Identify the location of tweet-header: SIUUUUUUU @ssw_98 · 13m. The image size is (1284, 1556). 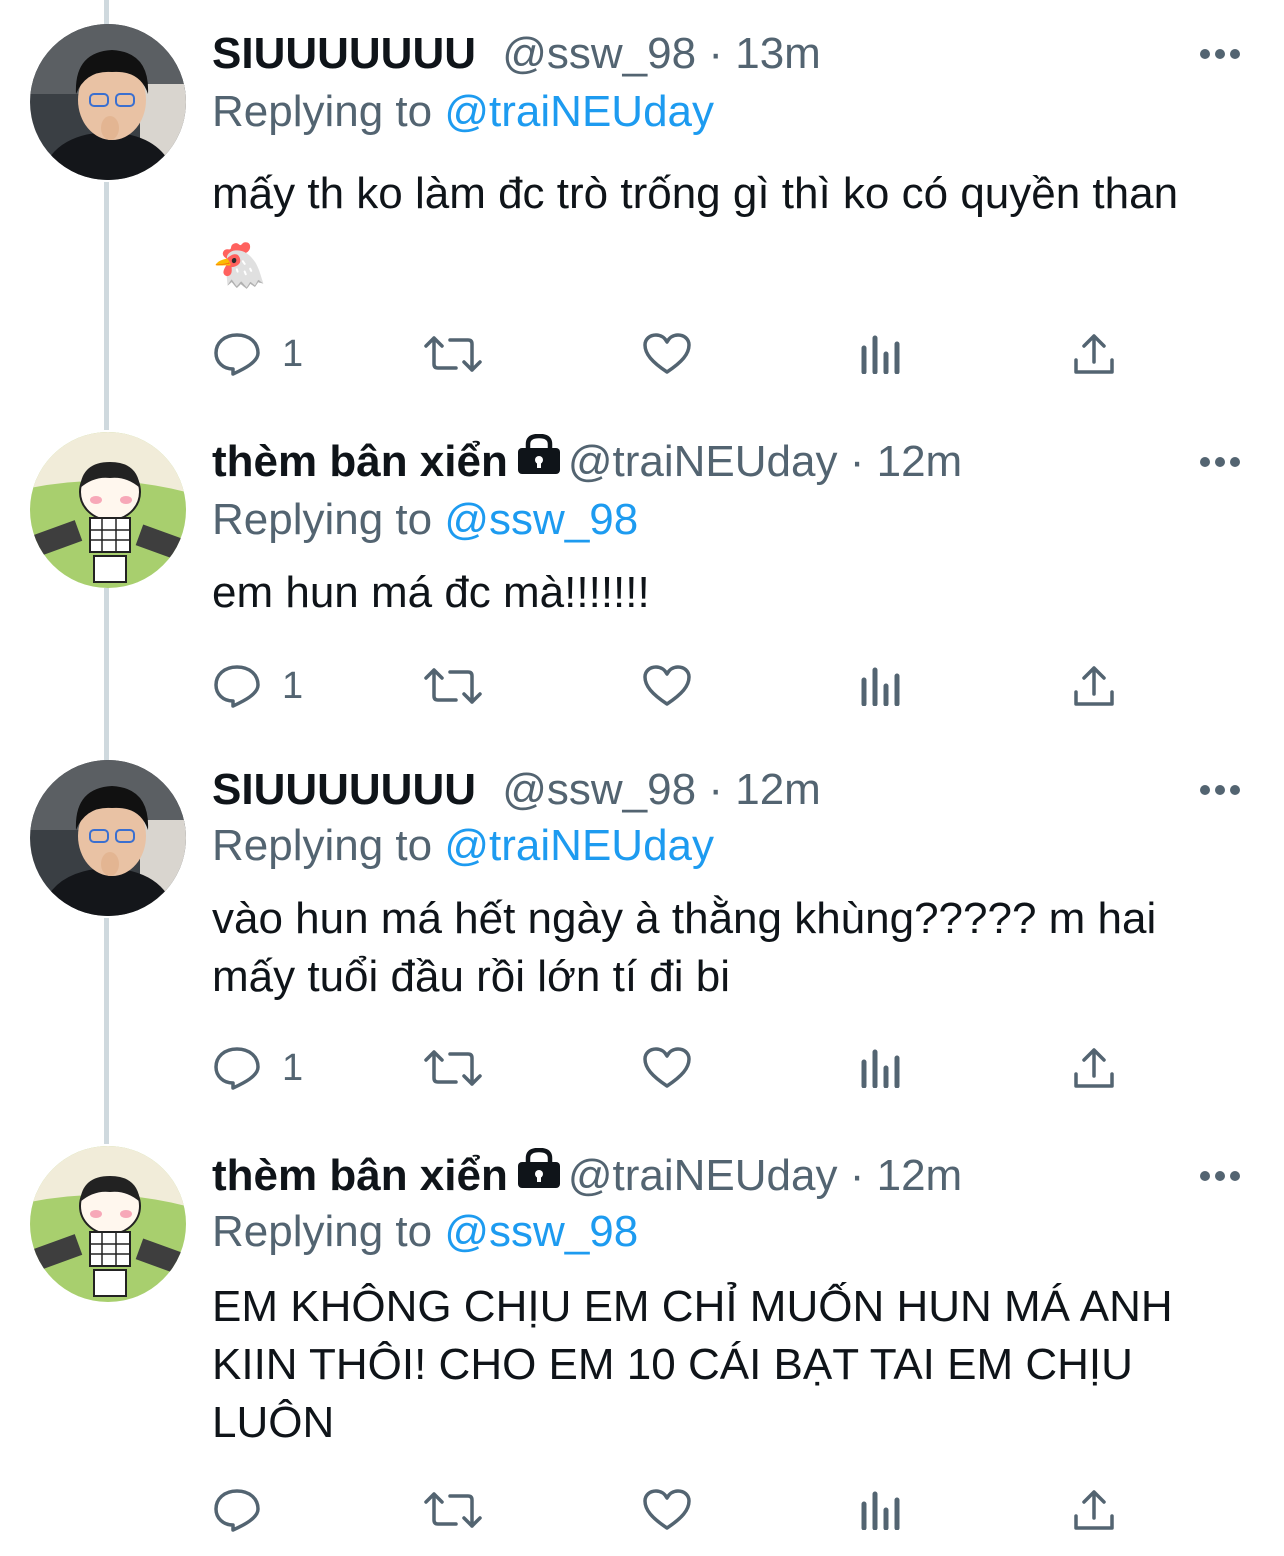
(516, 54).